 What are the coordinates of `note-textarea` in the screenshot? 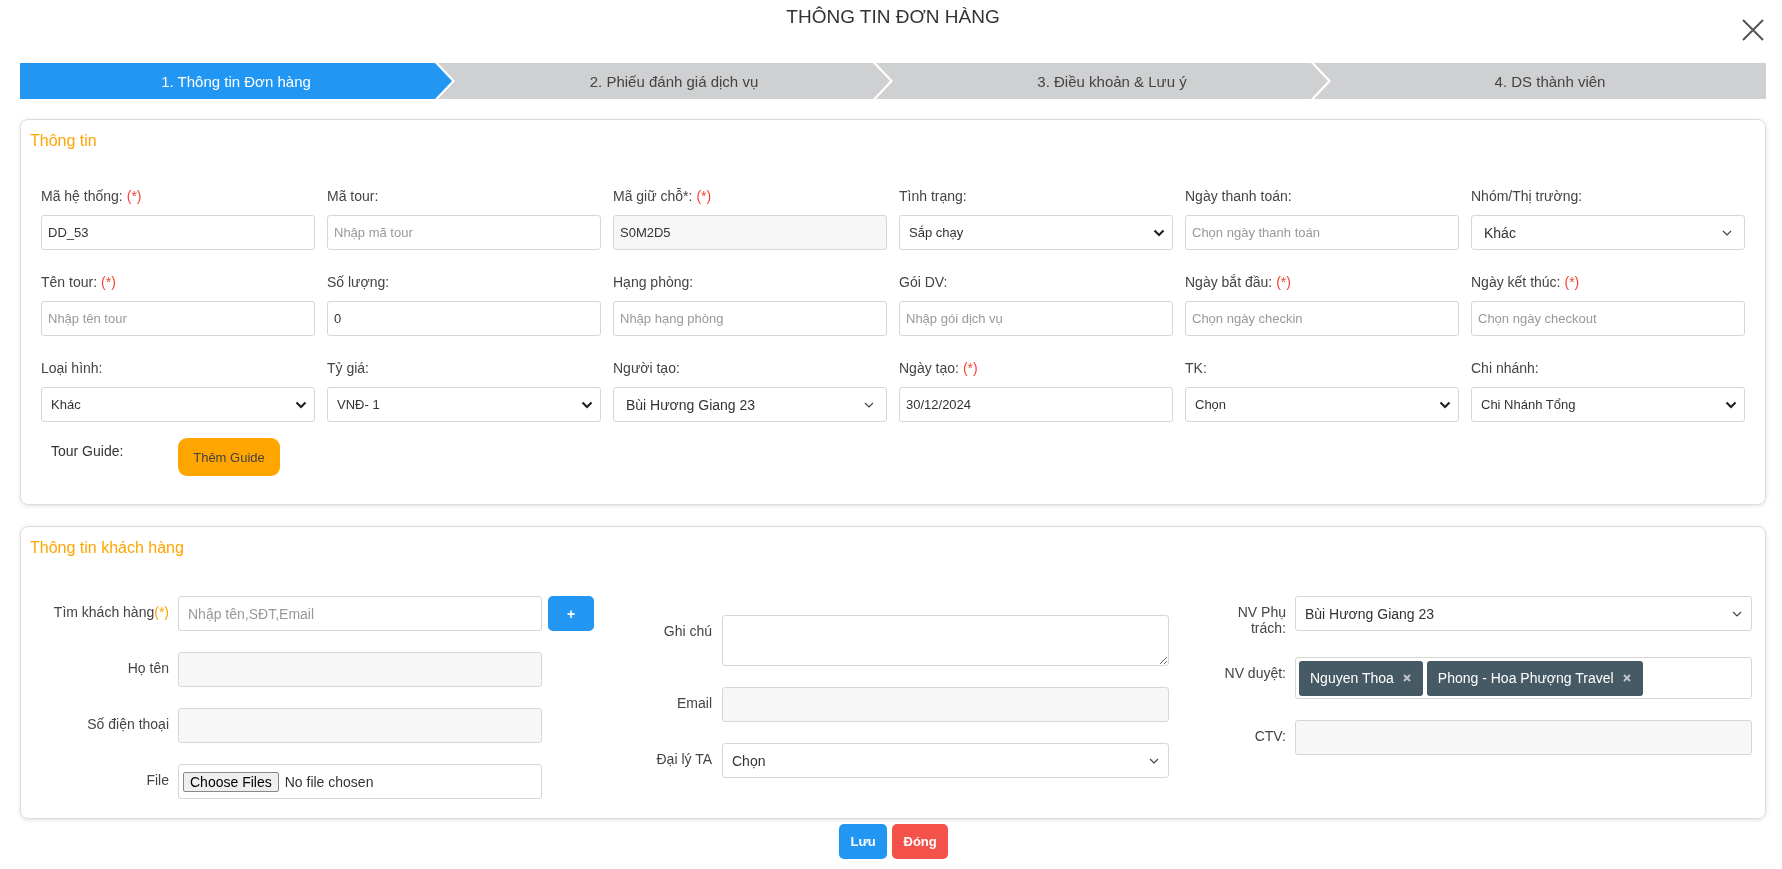 It's located at (945, 640).